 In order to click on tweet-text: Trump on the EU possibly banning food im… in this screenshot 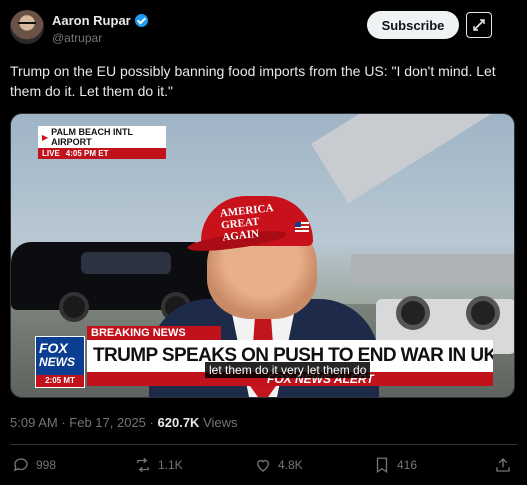, I will do `click(253, 81)`.